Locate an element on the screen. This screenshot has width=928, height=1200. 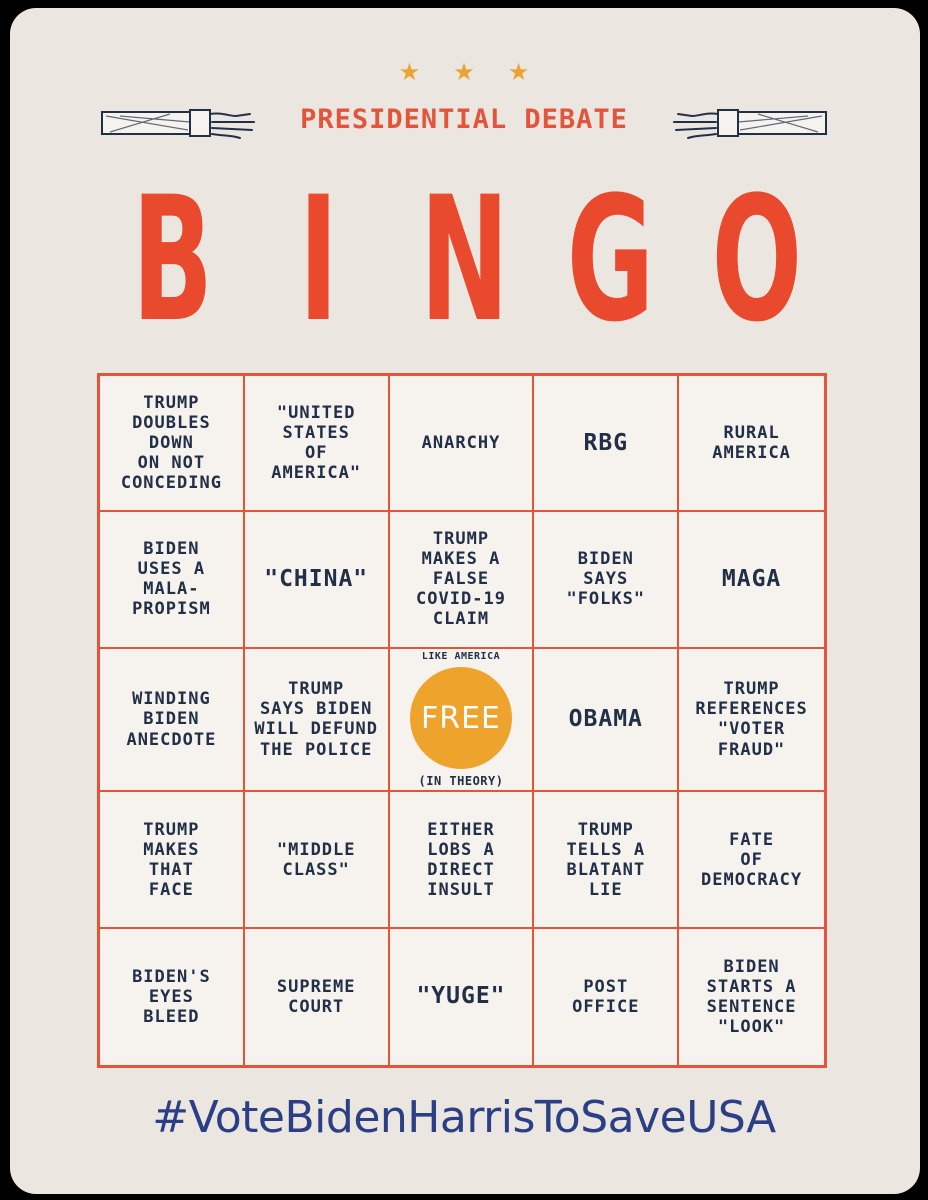
free-circle: FREE is located at coordinates (460, 718).